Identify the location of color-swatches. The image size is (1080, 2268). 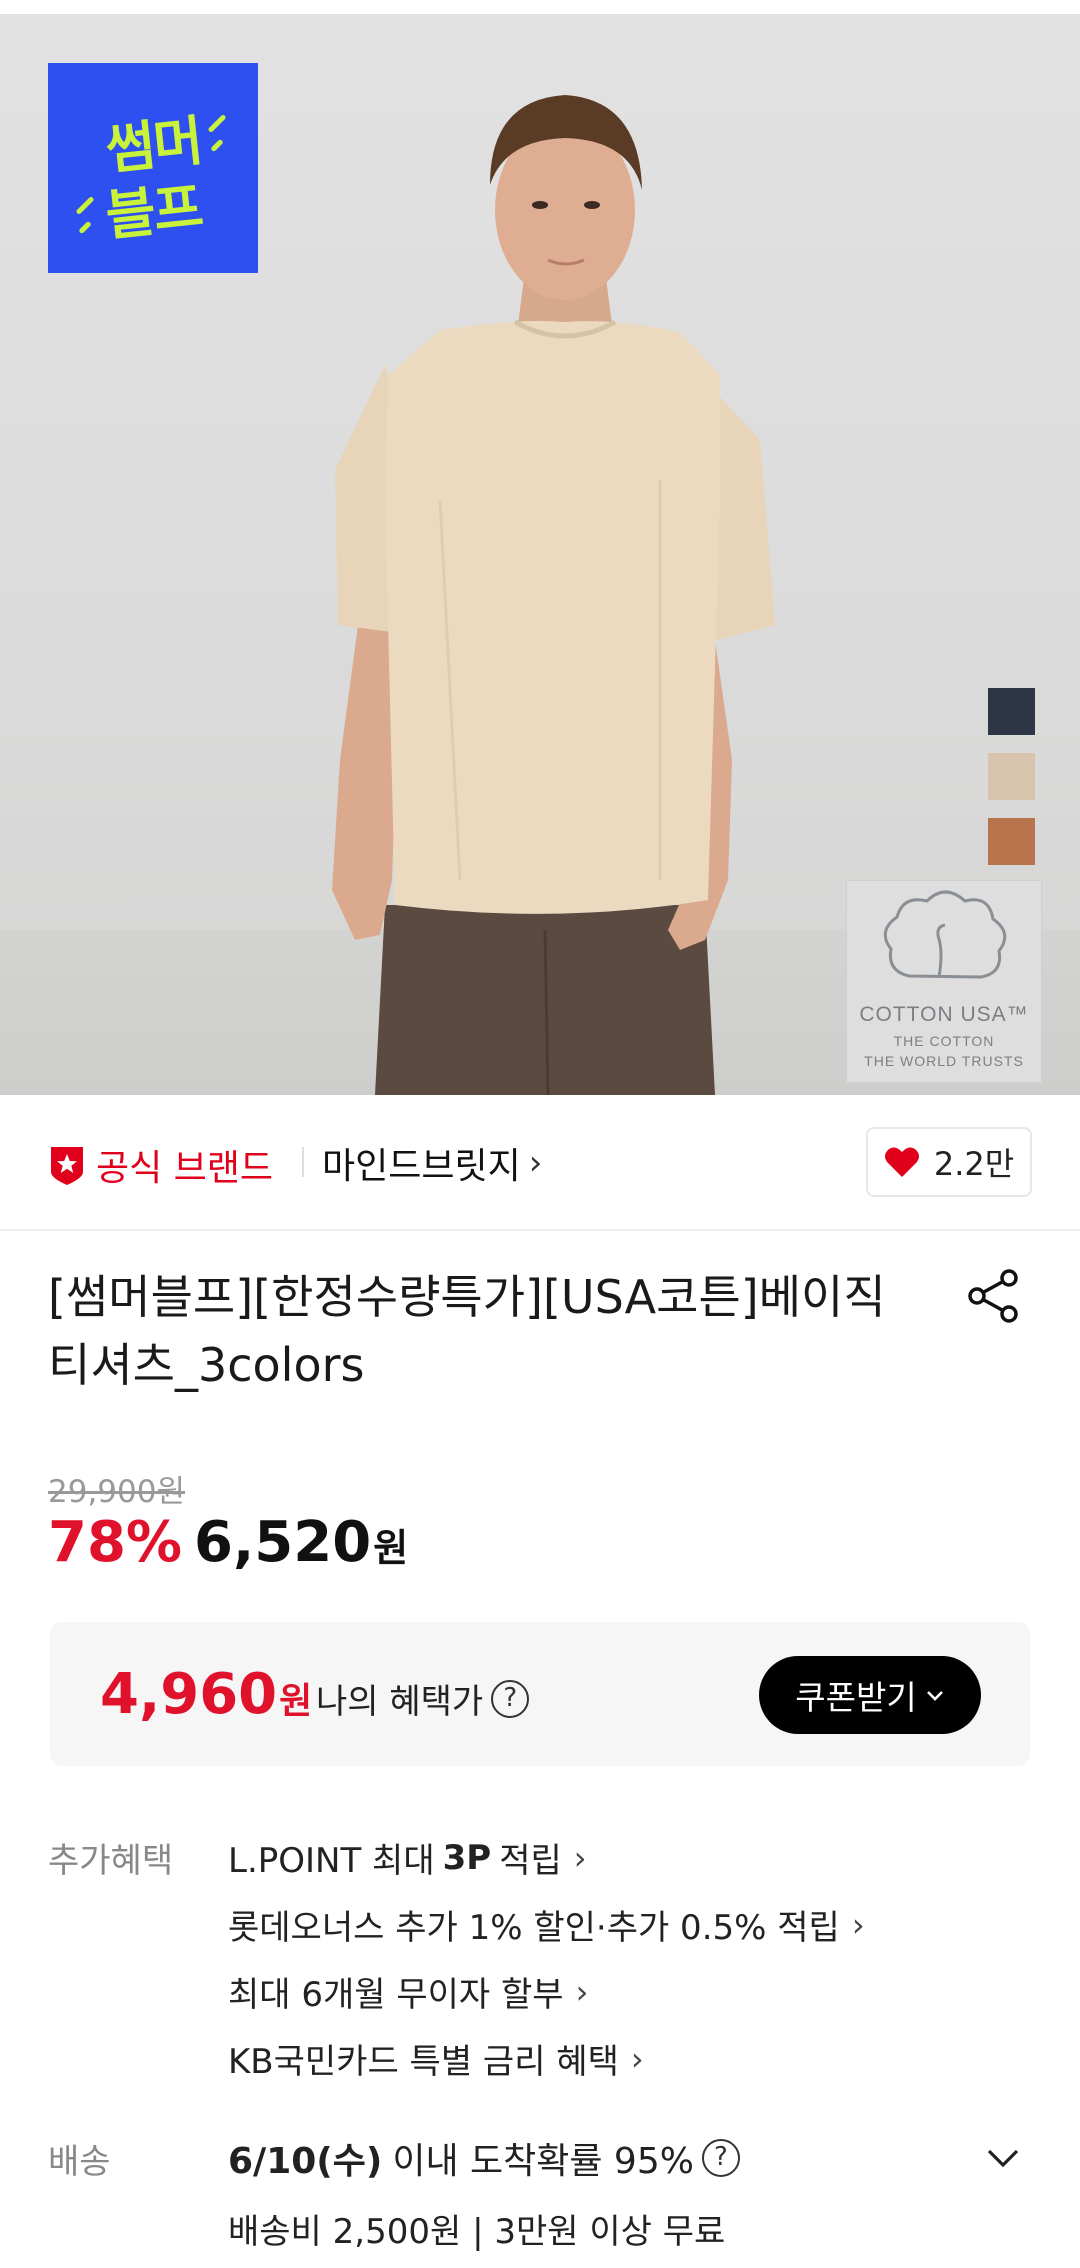
(1011, 785).